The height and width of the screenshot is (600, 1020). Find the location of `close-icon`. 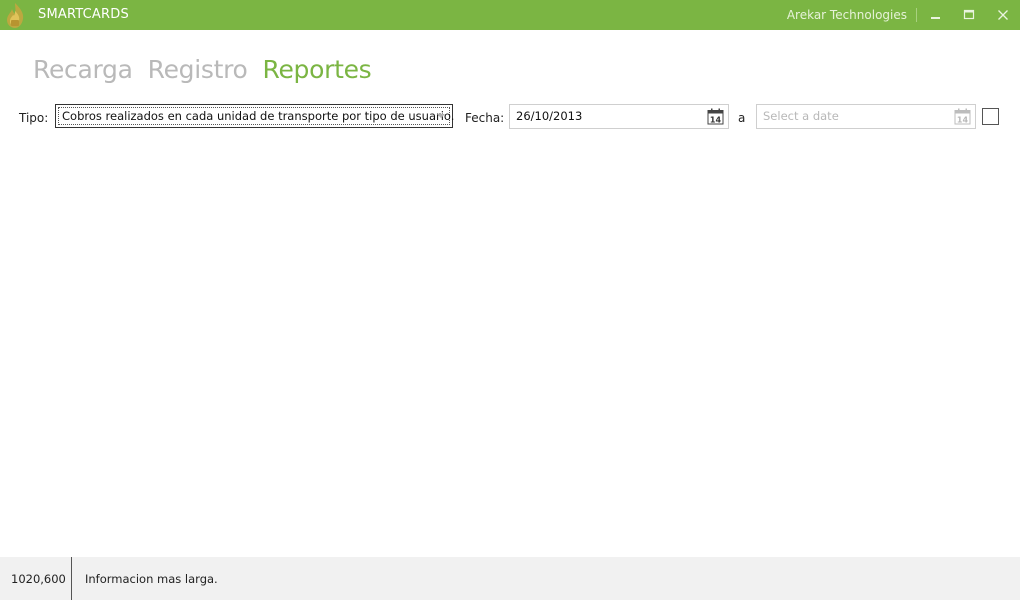

close-icon is located at coordinates (1003, 15).